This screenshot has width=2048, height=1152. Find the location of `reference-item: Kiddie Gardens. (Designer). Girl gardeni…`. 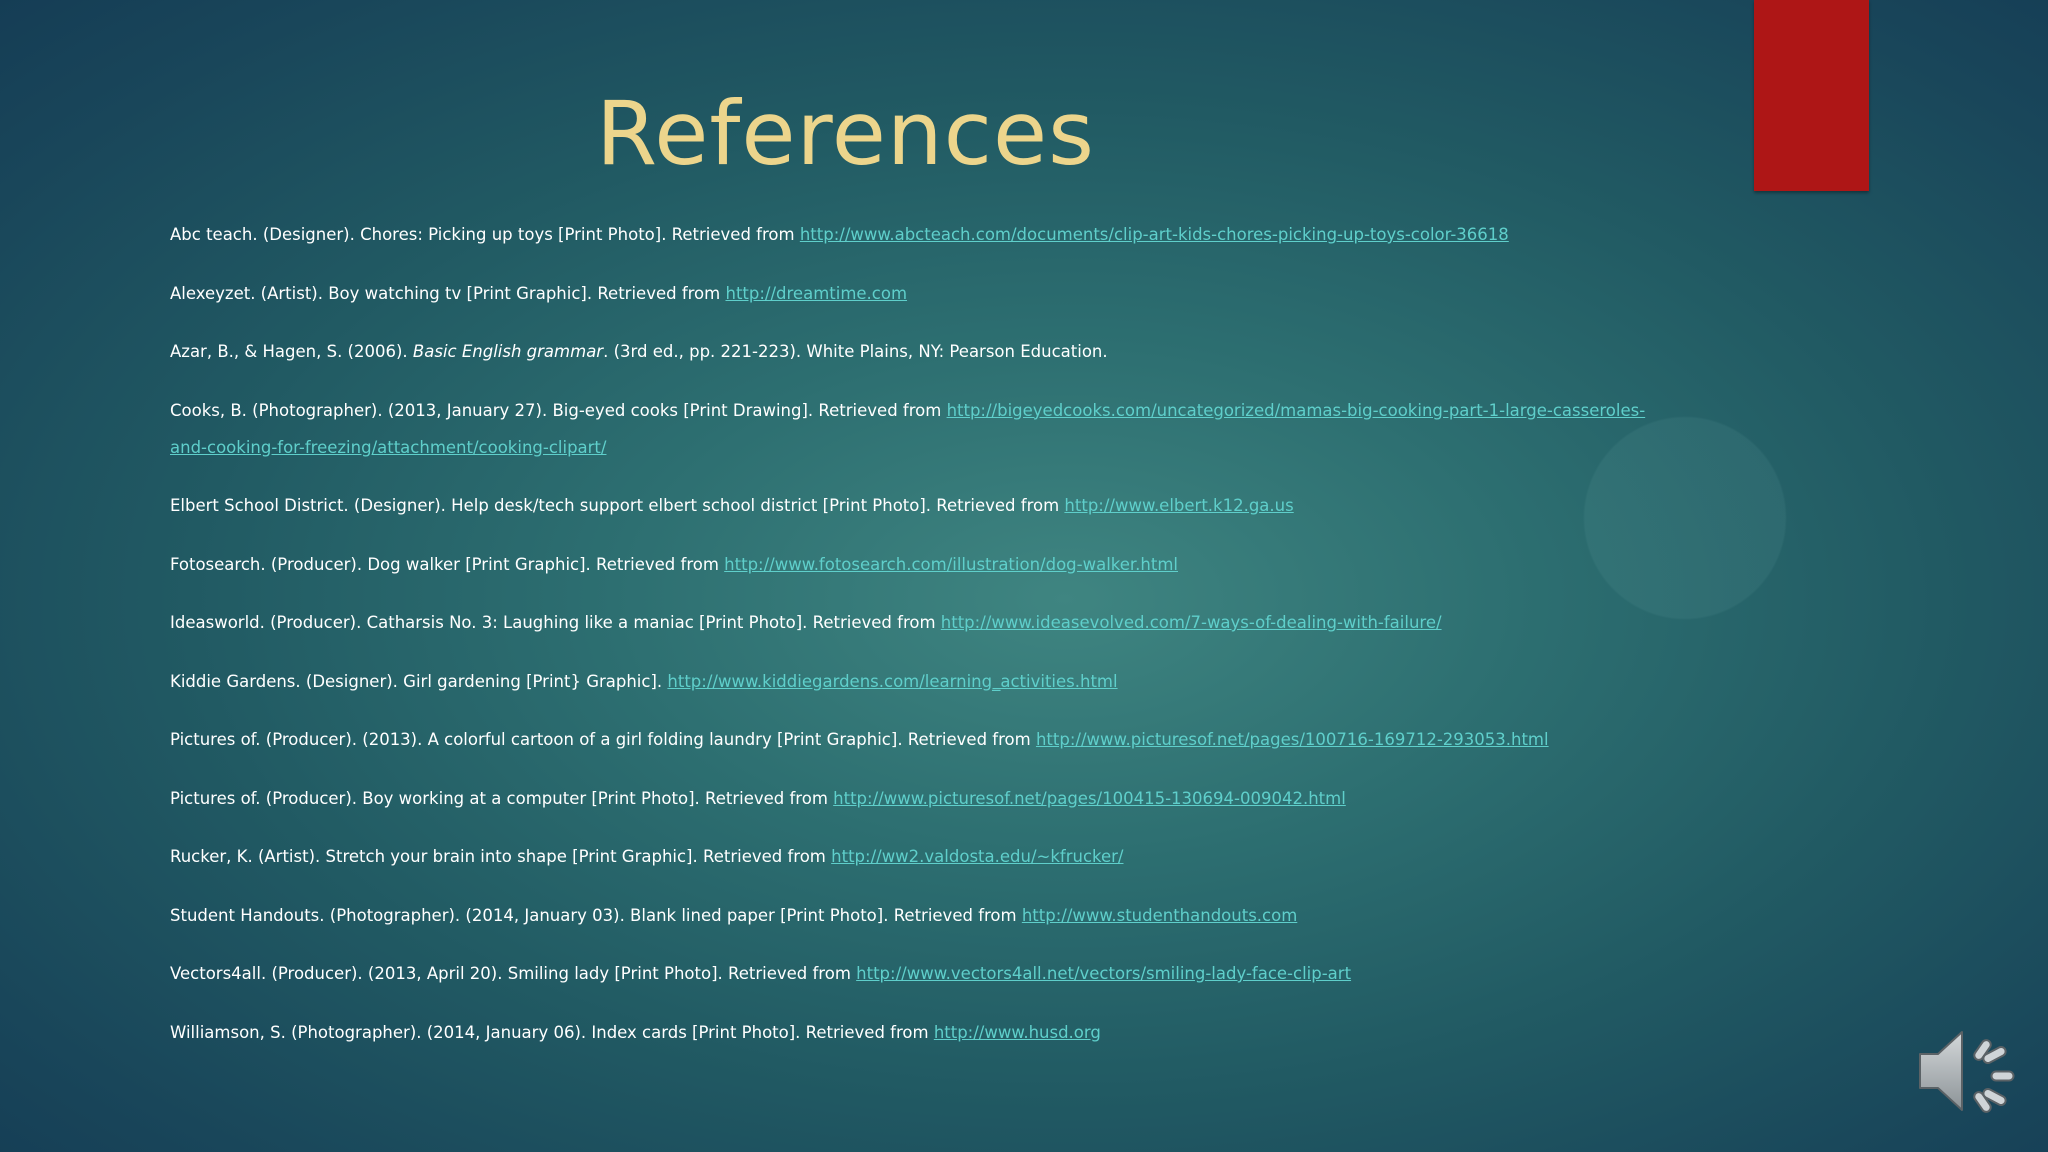

reference-item: Kiddie Gardens. (Designer). Girl gardeni… is located at coordinates (920, 681).